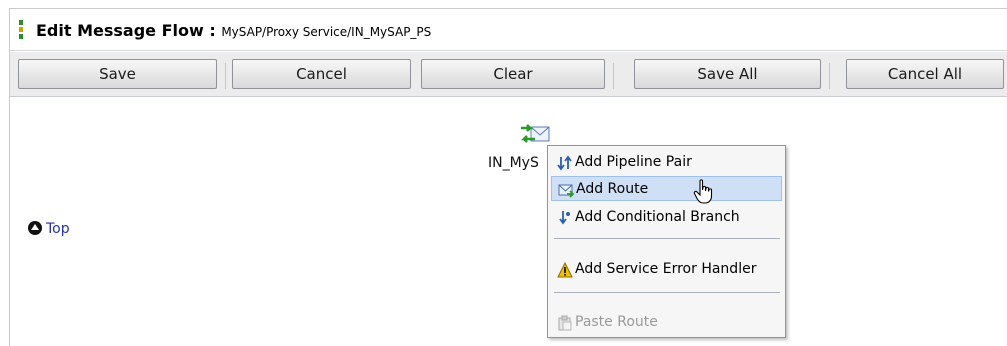 The height and width of the screenshot is (346, 1007). What do you see at coordinates (612, 189) in the screenshot?
I see `menu-item-label: Add Route` at bounding box center [612, 189].